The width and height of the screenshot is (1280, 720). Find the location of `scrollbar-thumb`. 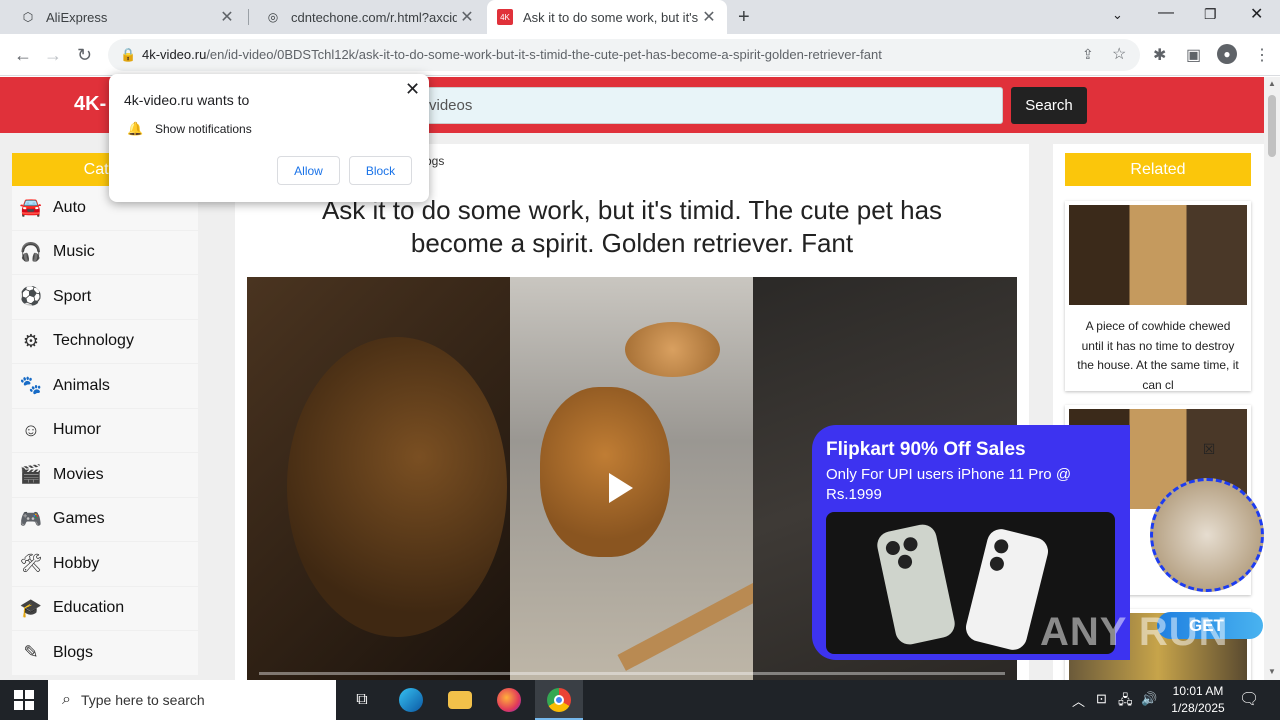

scrollbar-thumb is located at coordinates (1272, 126).